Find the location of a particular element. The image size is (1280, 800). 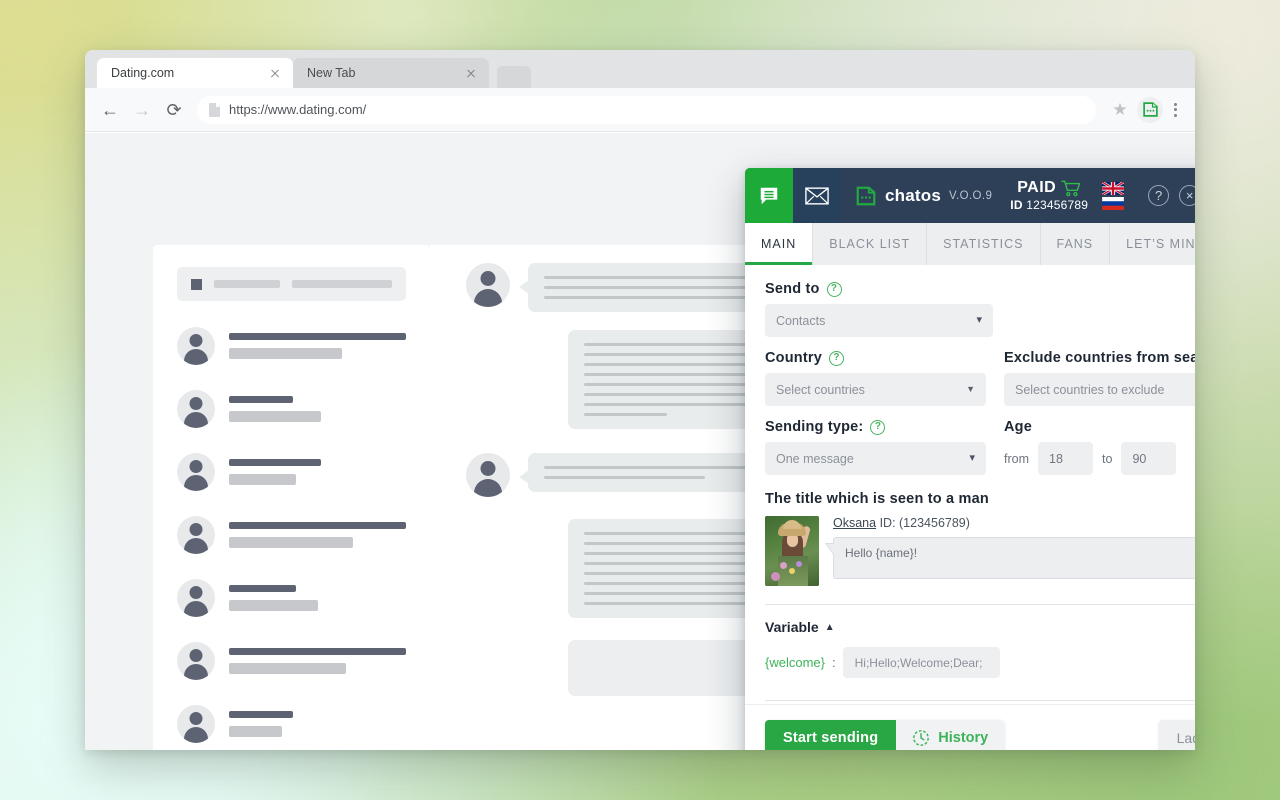

clock-icon is located at coordinates (921, 737).